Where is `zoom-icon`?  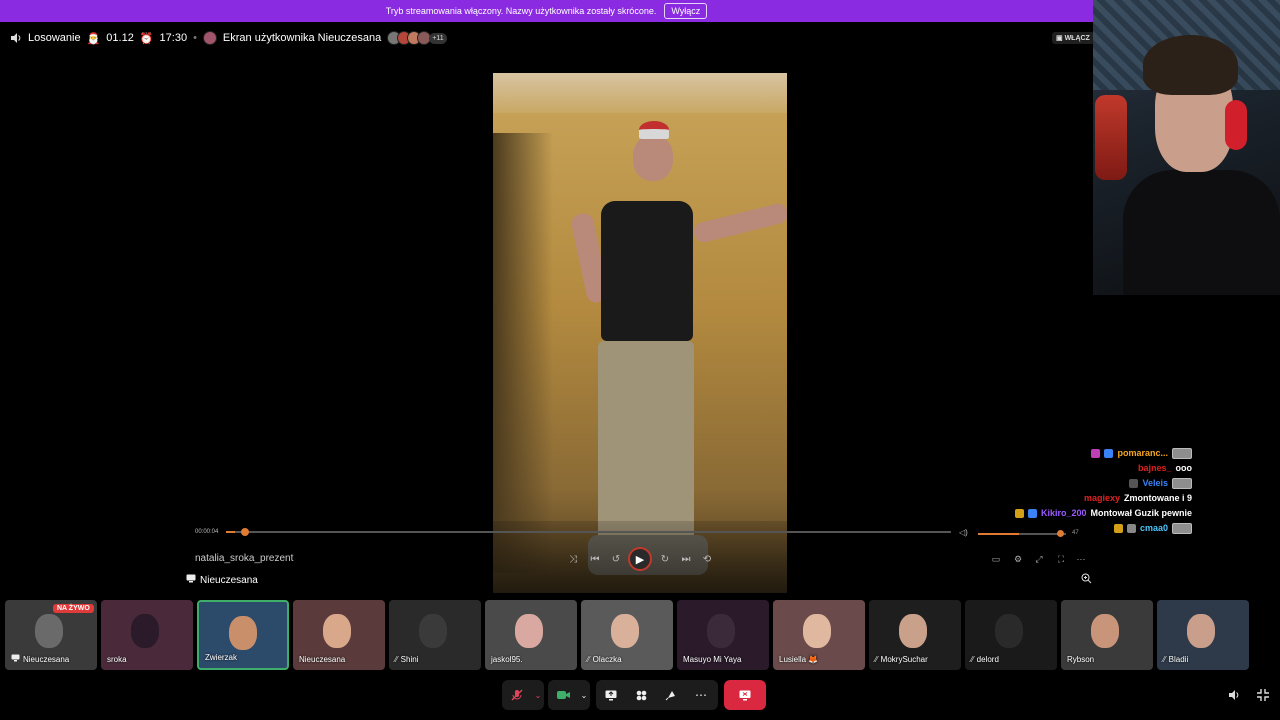 zoom-icon is located at coordinates (1086, 578).